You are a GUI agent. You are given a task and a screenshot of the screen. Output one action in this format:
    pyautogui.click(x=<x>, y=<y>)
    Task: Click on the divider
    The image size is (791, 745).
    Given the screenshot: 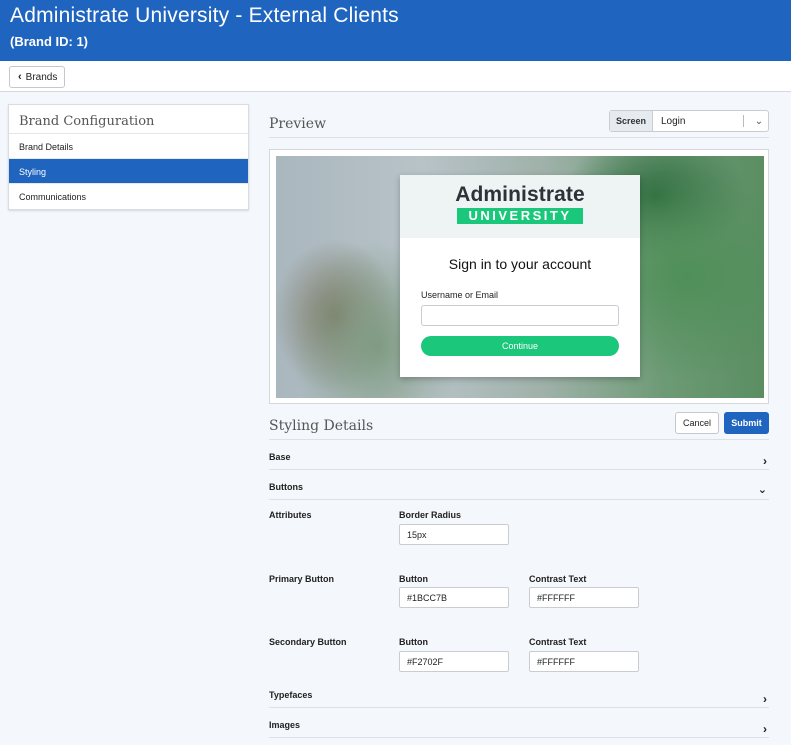 What is the action you would take?
    pyautogui.click(x=519, y=137)
    